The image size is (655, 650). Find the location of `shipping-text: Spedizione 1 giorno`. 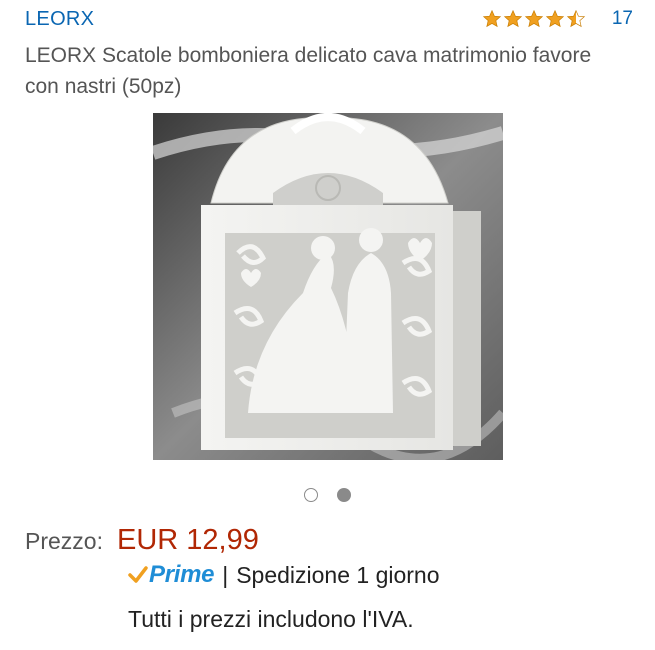

shipping-text: Spedizione 1 giorno is located at coordinates (338, 574).